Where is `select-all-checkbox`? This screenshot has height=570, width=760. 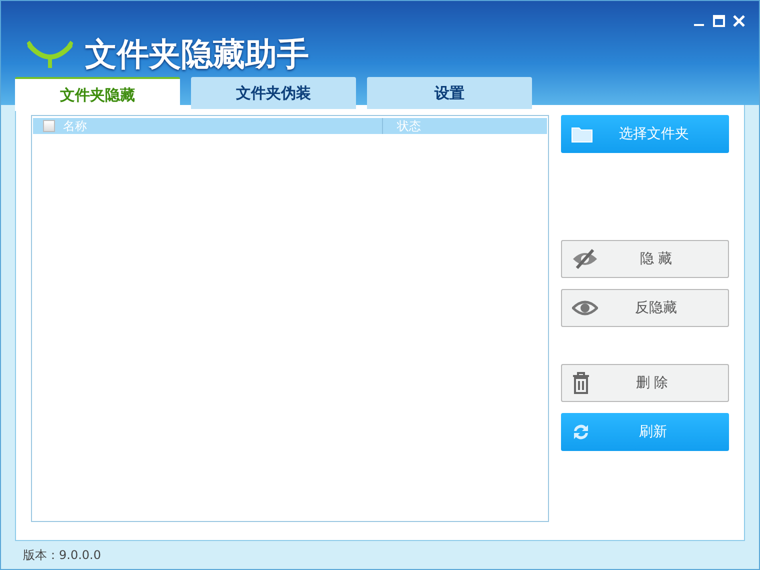
select-all-checkbox is located at coordinates (49, 126).